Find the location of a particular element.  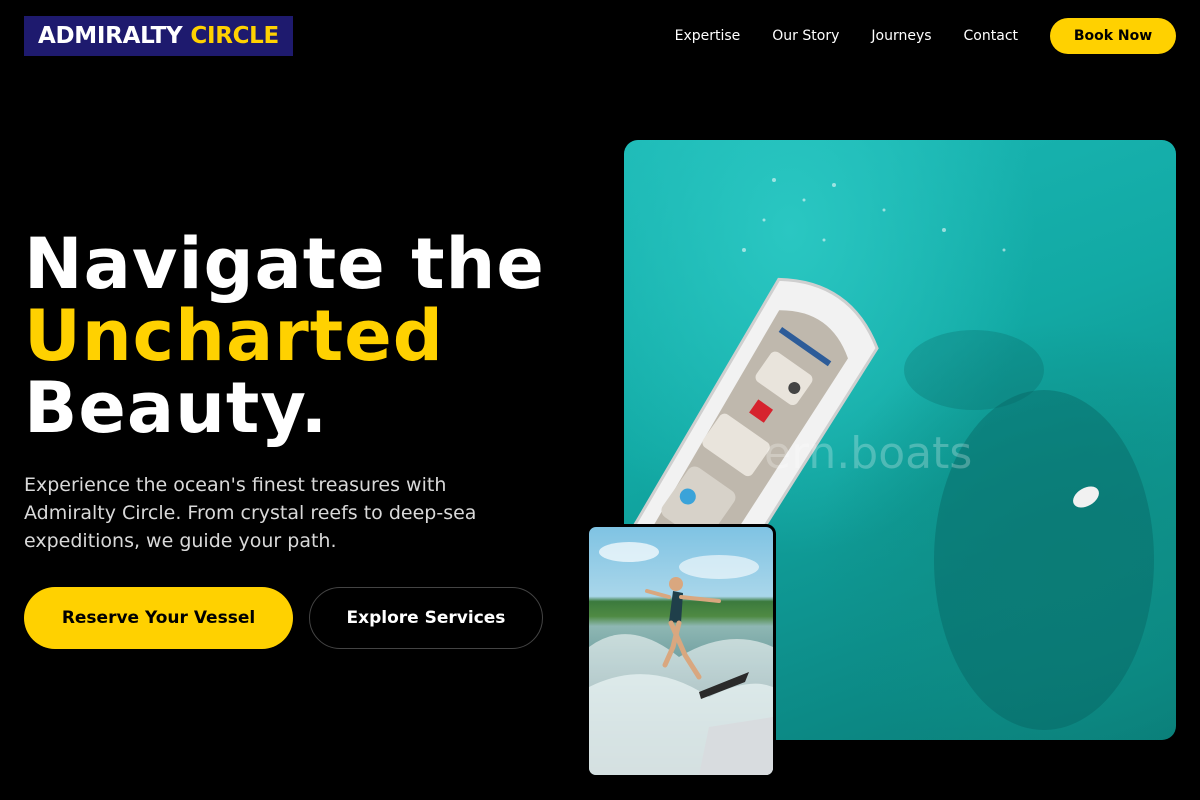

wakesurfer-image is located at coordinates (681, 651).